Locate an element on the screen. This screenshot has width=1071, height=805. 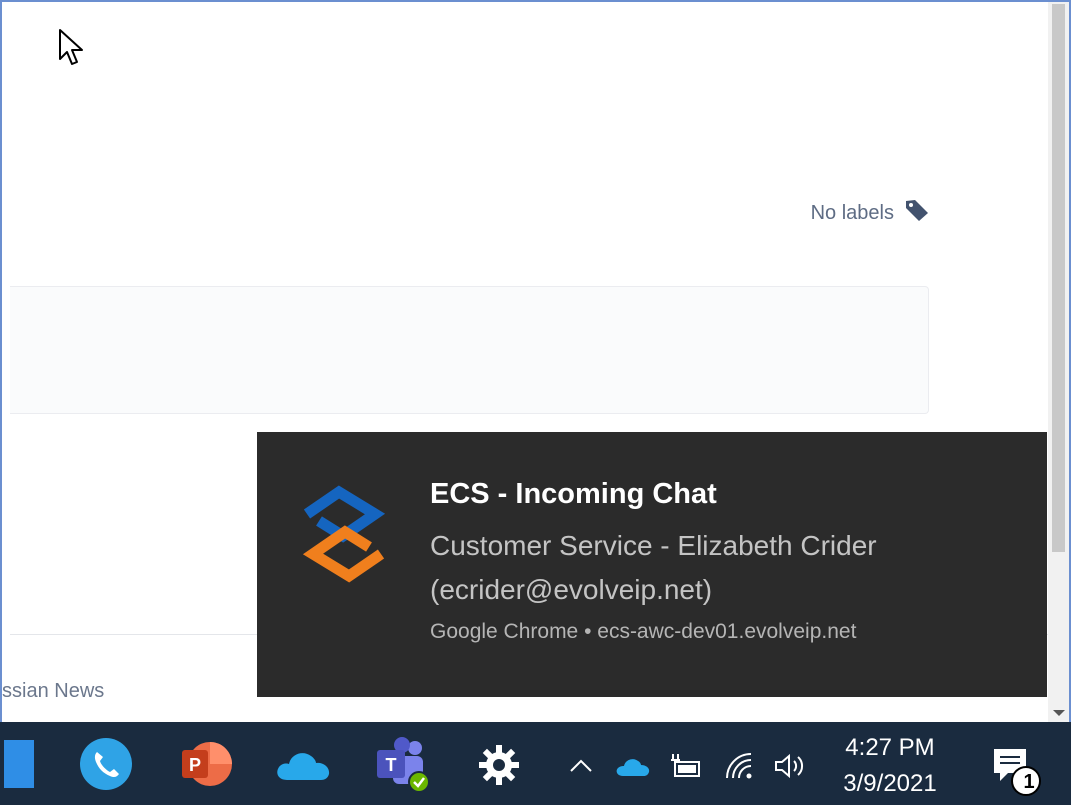
wifi-icon is located at coordinates (740, 766).